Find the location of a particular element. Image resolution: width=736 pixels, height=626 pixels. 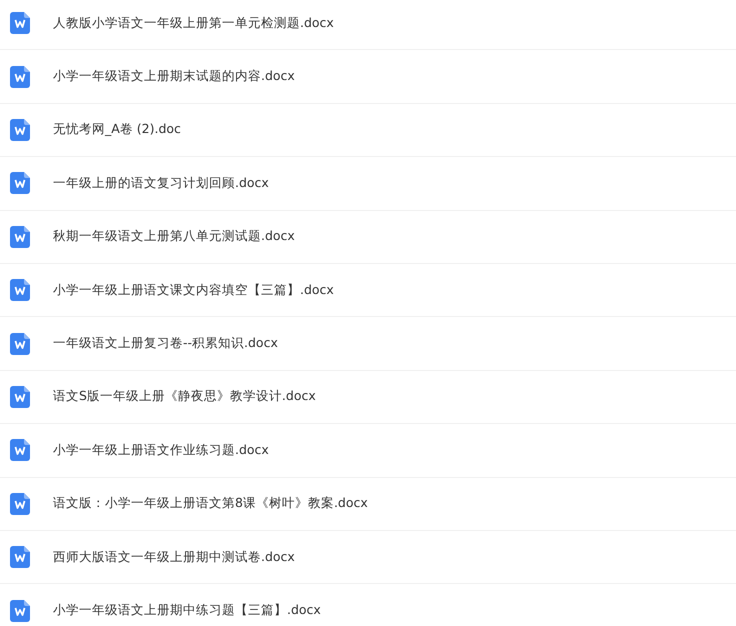

file-name: 一年级上册的语文复习计划回顾.docx is located at coordinates (161, 183).